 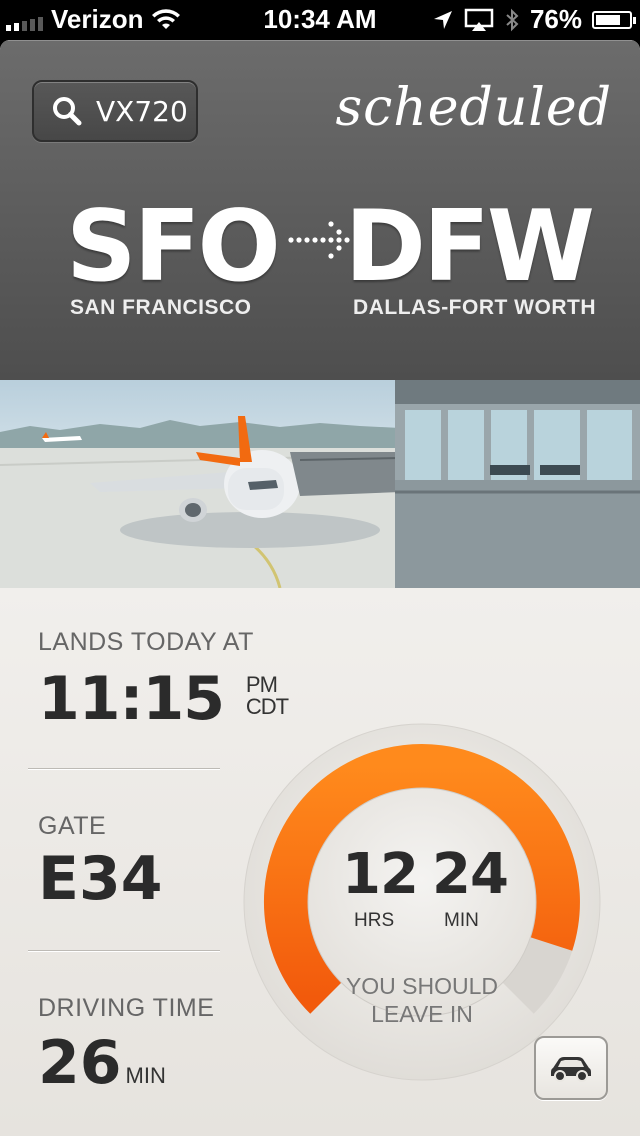 I want to click on destination-city: DALLAS-FORT WORTH, so click(x=474, y=307).